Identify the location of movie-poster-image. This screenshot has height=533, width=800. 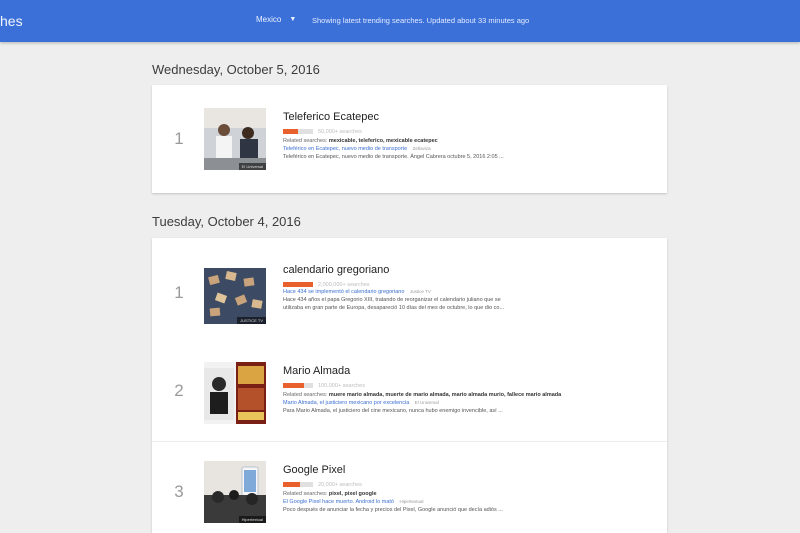
(235, 393).